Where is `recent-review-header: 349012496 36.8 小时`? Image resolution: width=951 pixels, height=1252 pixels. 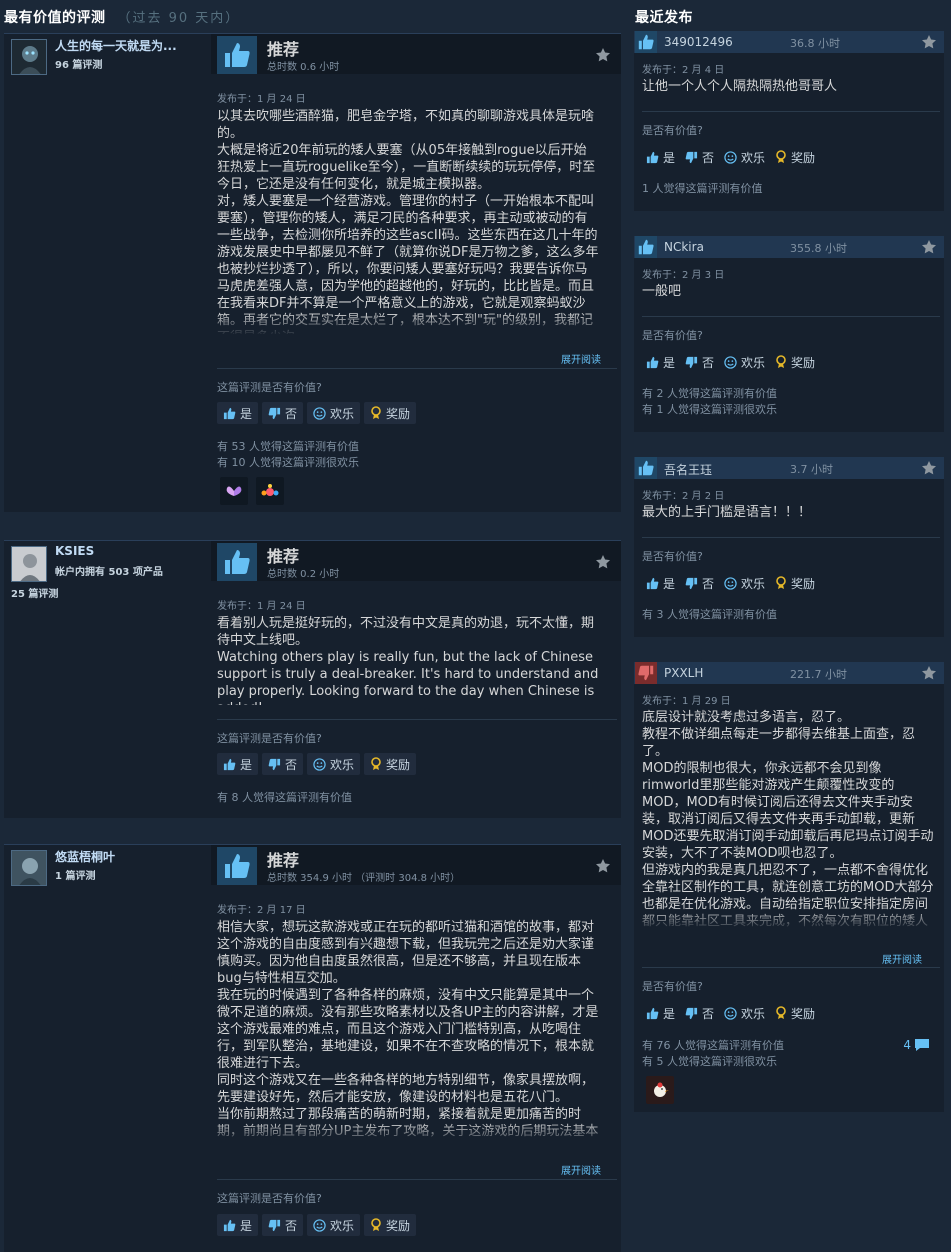 recent-review-header: 349012496 36.8 小时 is located at coordinates (789, 42).